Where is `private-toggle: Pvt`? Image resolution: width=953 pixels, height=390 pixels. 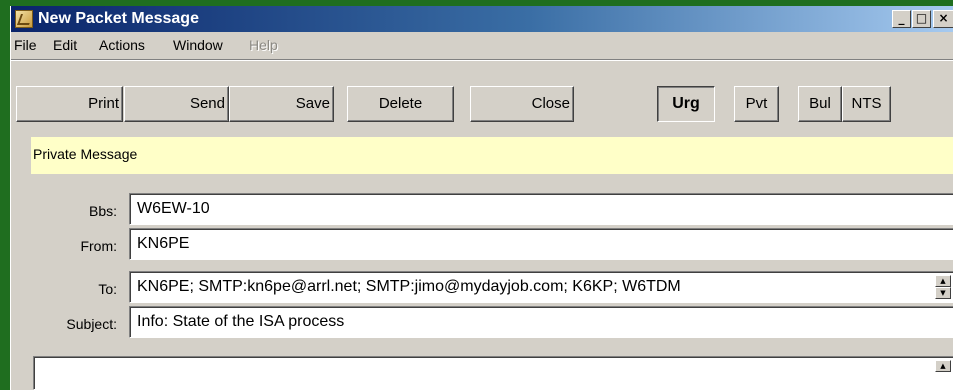
private-toggle: Pvt is located at coordinates (756, 104).